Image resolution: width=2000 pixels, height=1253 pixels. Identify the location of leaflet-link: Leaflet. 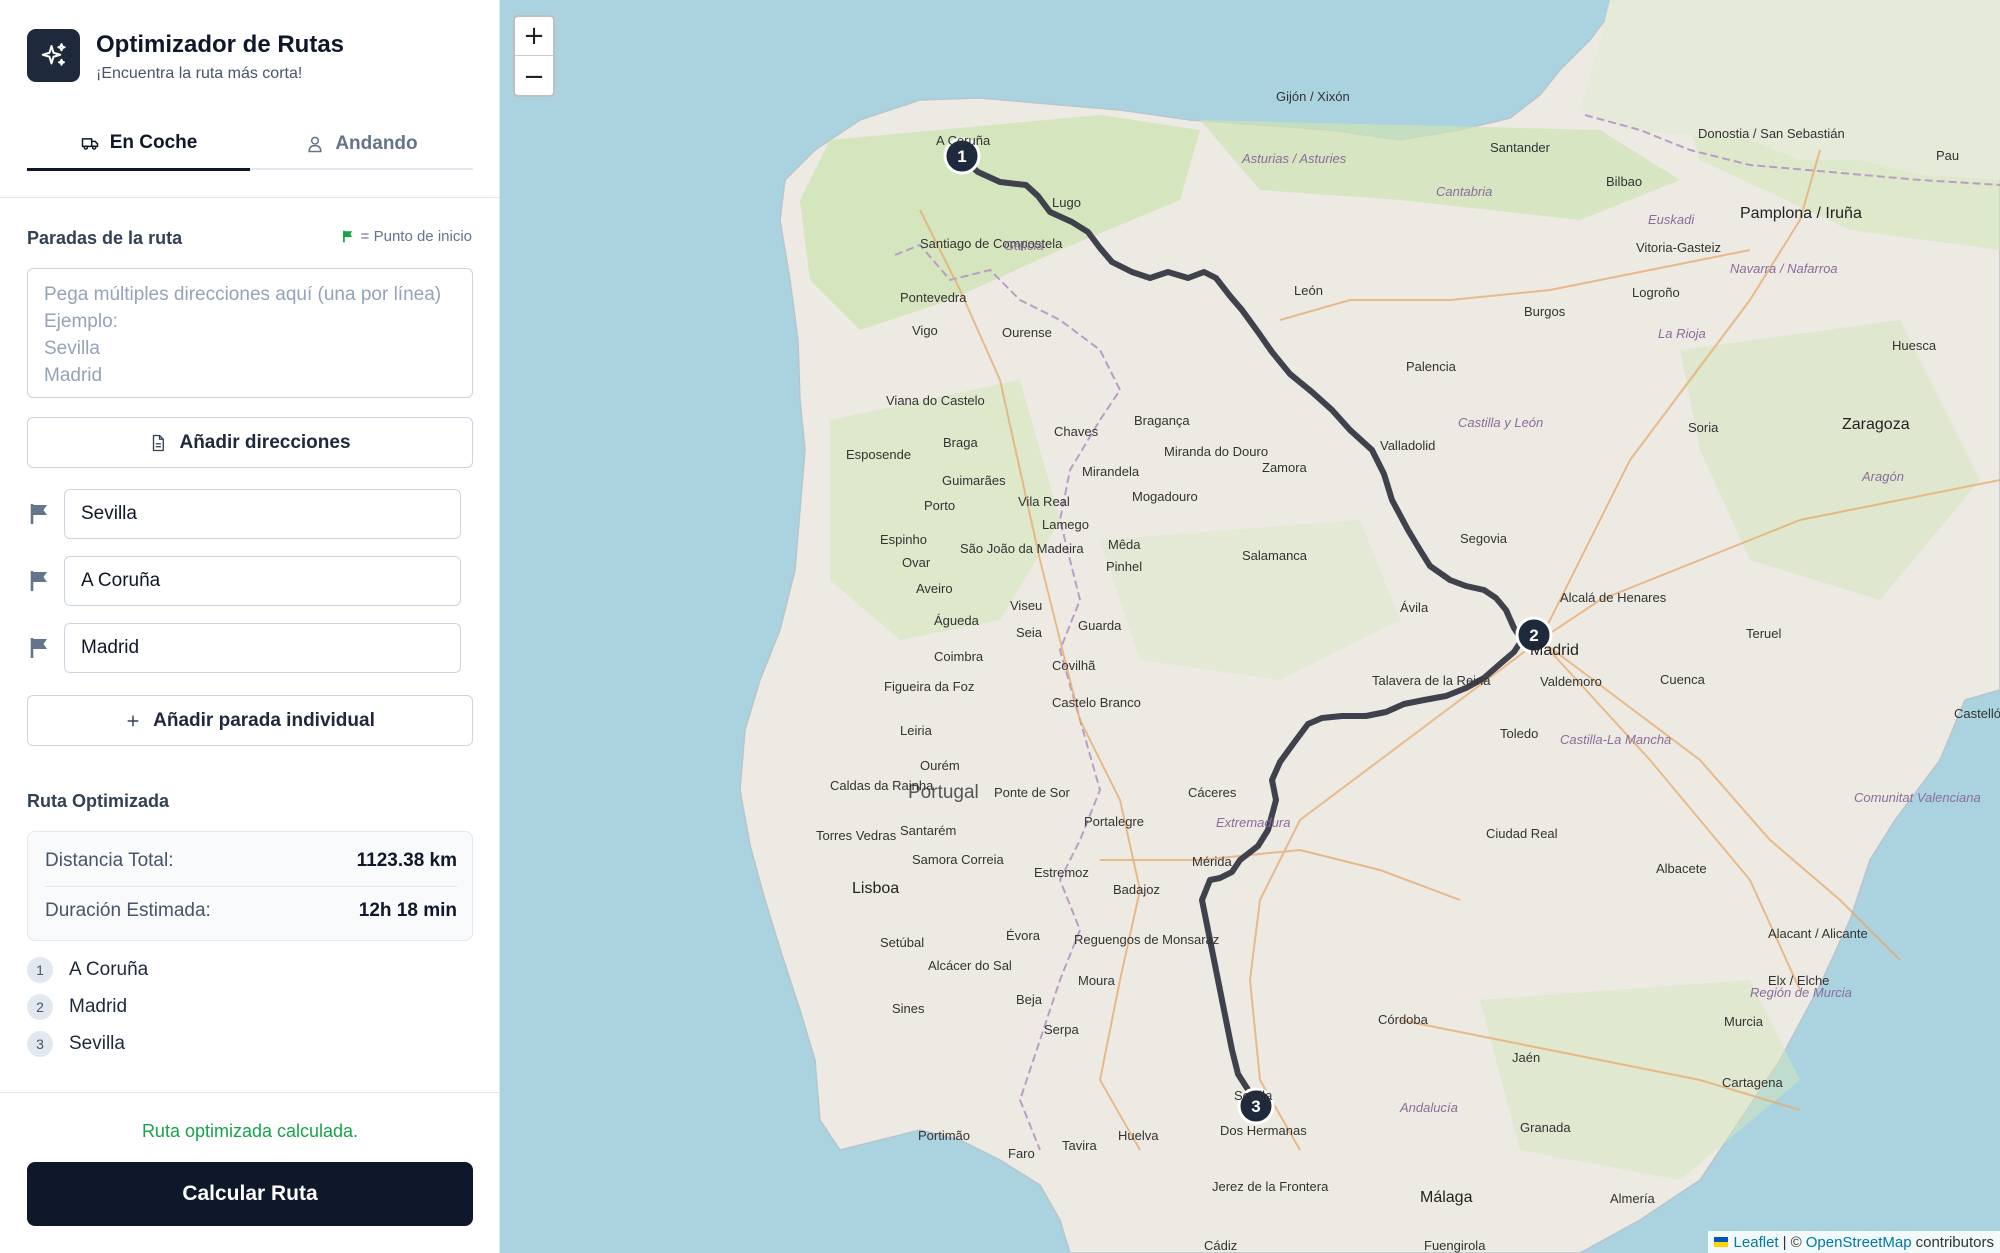
(1756, 1242).